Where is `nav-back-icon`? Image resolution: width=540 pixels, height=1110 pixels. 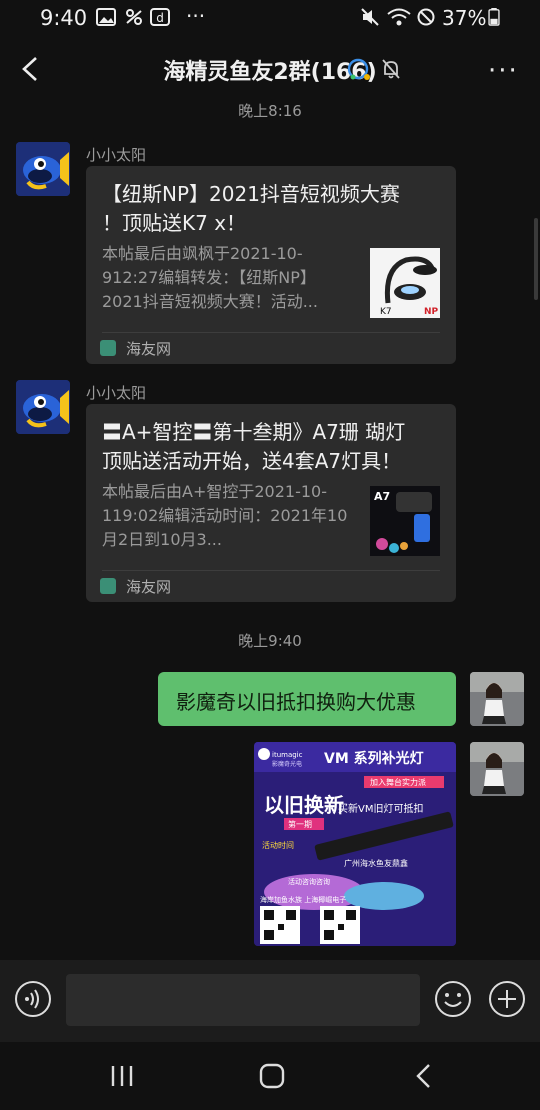
nav-back-icon is located at coordinates (424, 1076).